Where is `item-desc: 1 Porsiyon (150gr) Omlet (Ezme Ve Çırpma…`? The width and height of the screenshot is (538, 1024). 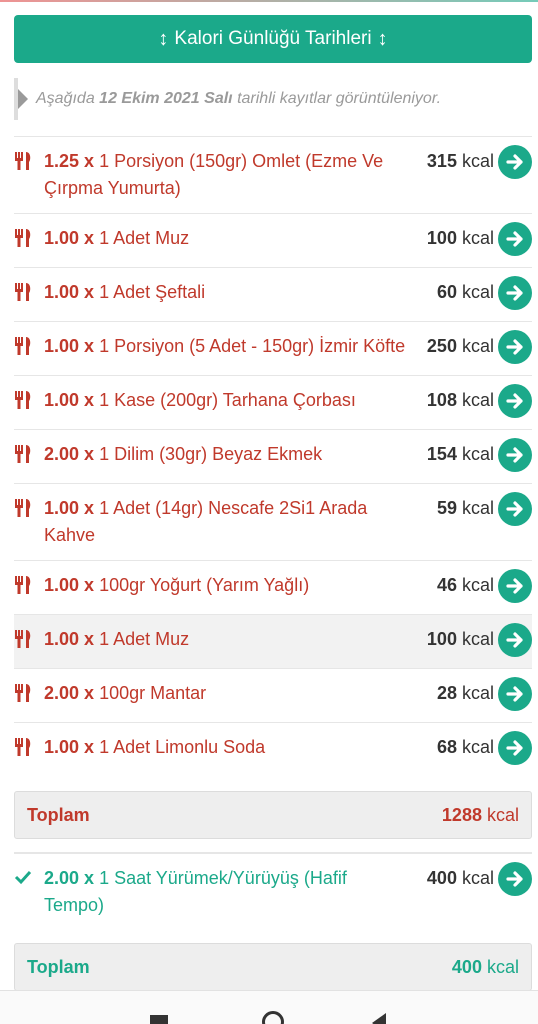 item-desc: 1 Porsiyon (150gr) Omlet (Ezme Ve Çırpma… is located at coordinates (214, 174).